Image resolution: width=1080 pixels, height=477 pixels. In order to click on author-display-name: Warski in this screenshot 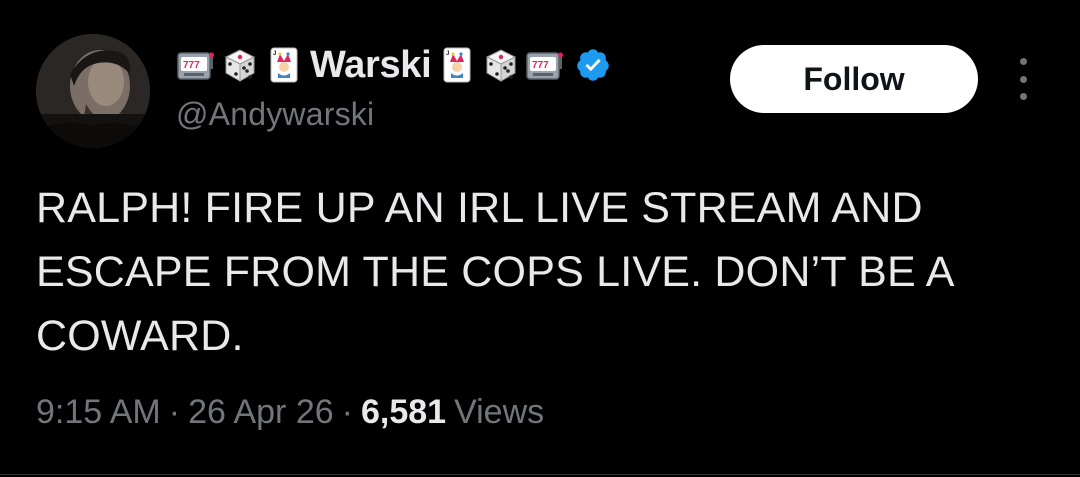, I will do `click(371, 65)`.